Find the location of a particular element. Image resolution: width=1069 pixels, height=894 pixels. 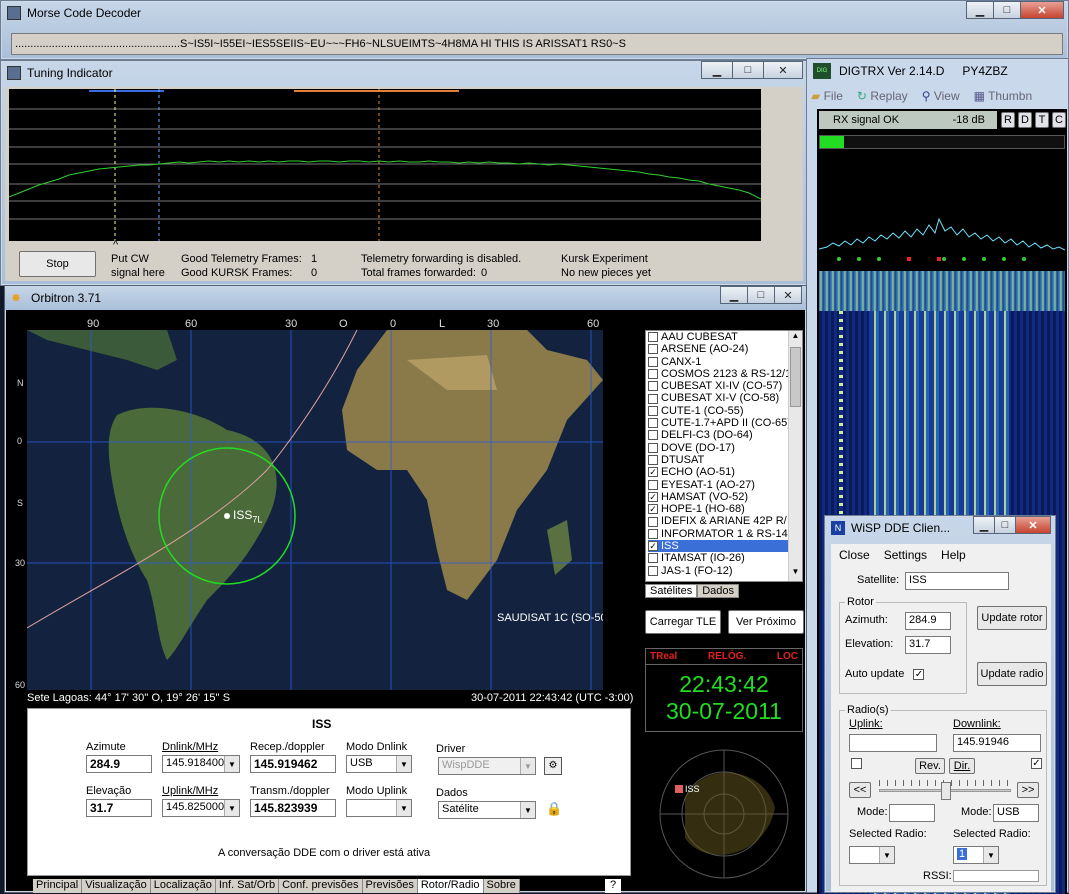

tuning-spectrum is located at coordinates (385, 165).